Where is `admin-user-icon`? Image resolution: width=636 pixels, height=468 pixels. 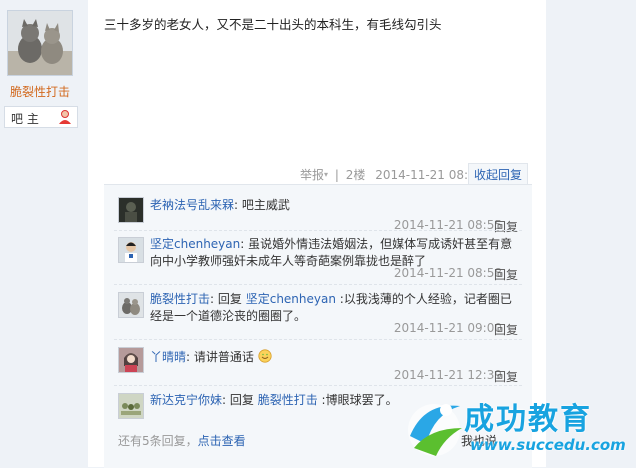 admin-user-icon is located at coordinates (65, 117).